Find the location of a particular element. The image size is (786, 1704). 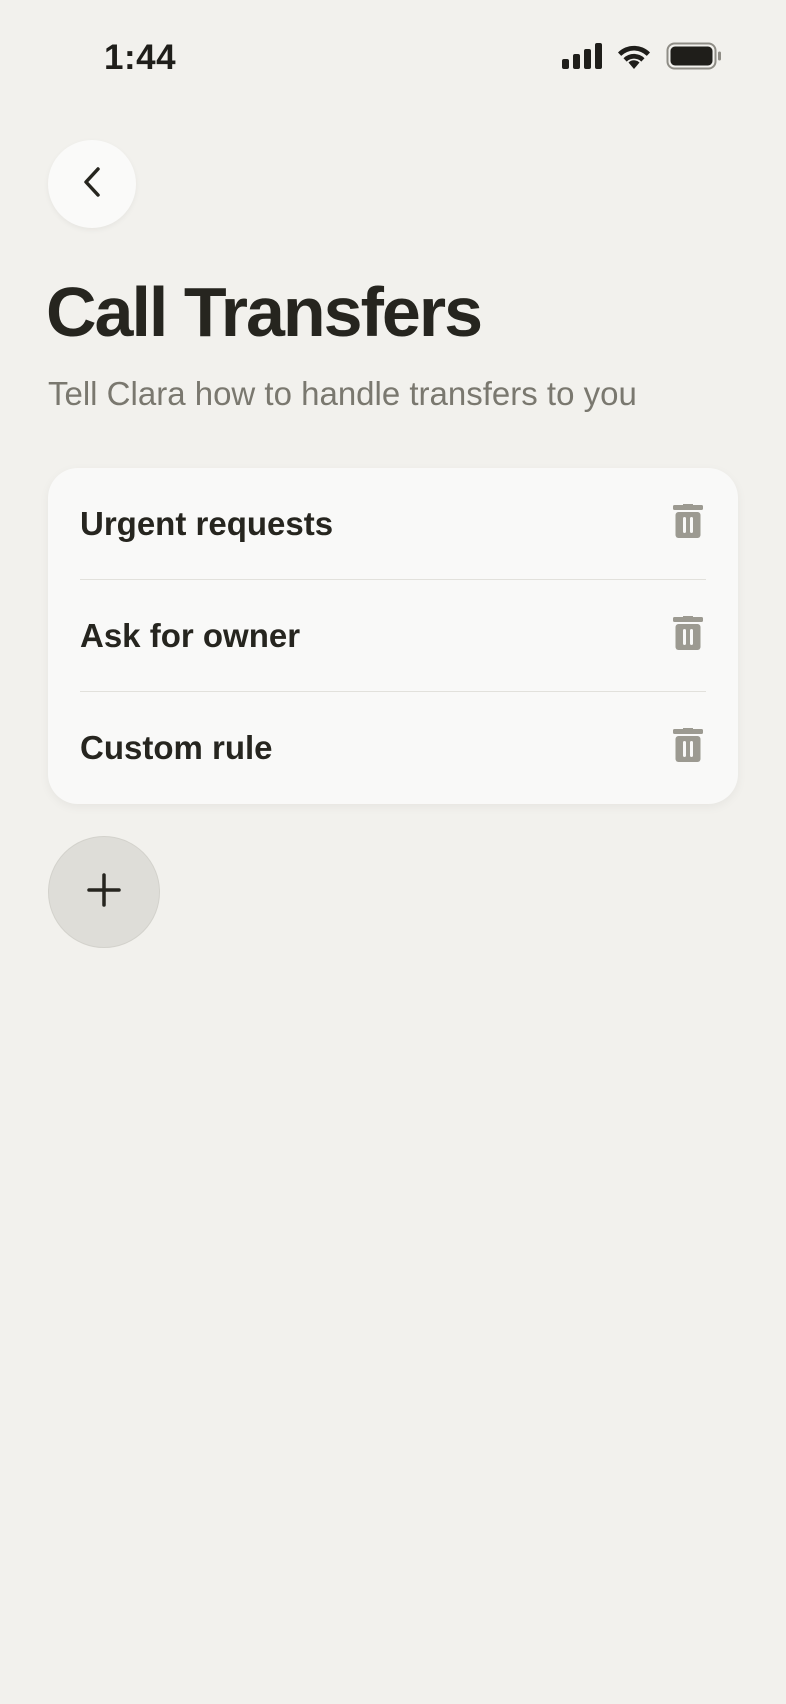

chevron-left-icon is located at coordinates (92, 184).